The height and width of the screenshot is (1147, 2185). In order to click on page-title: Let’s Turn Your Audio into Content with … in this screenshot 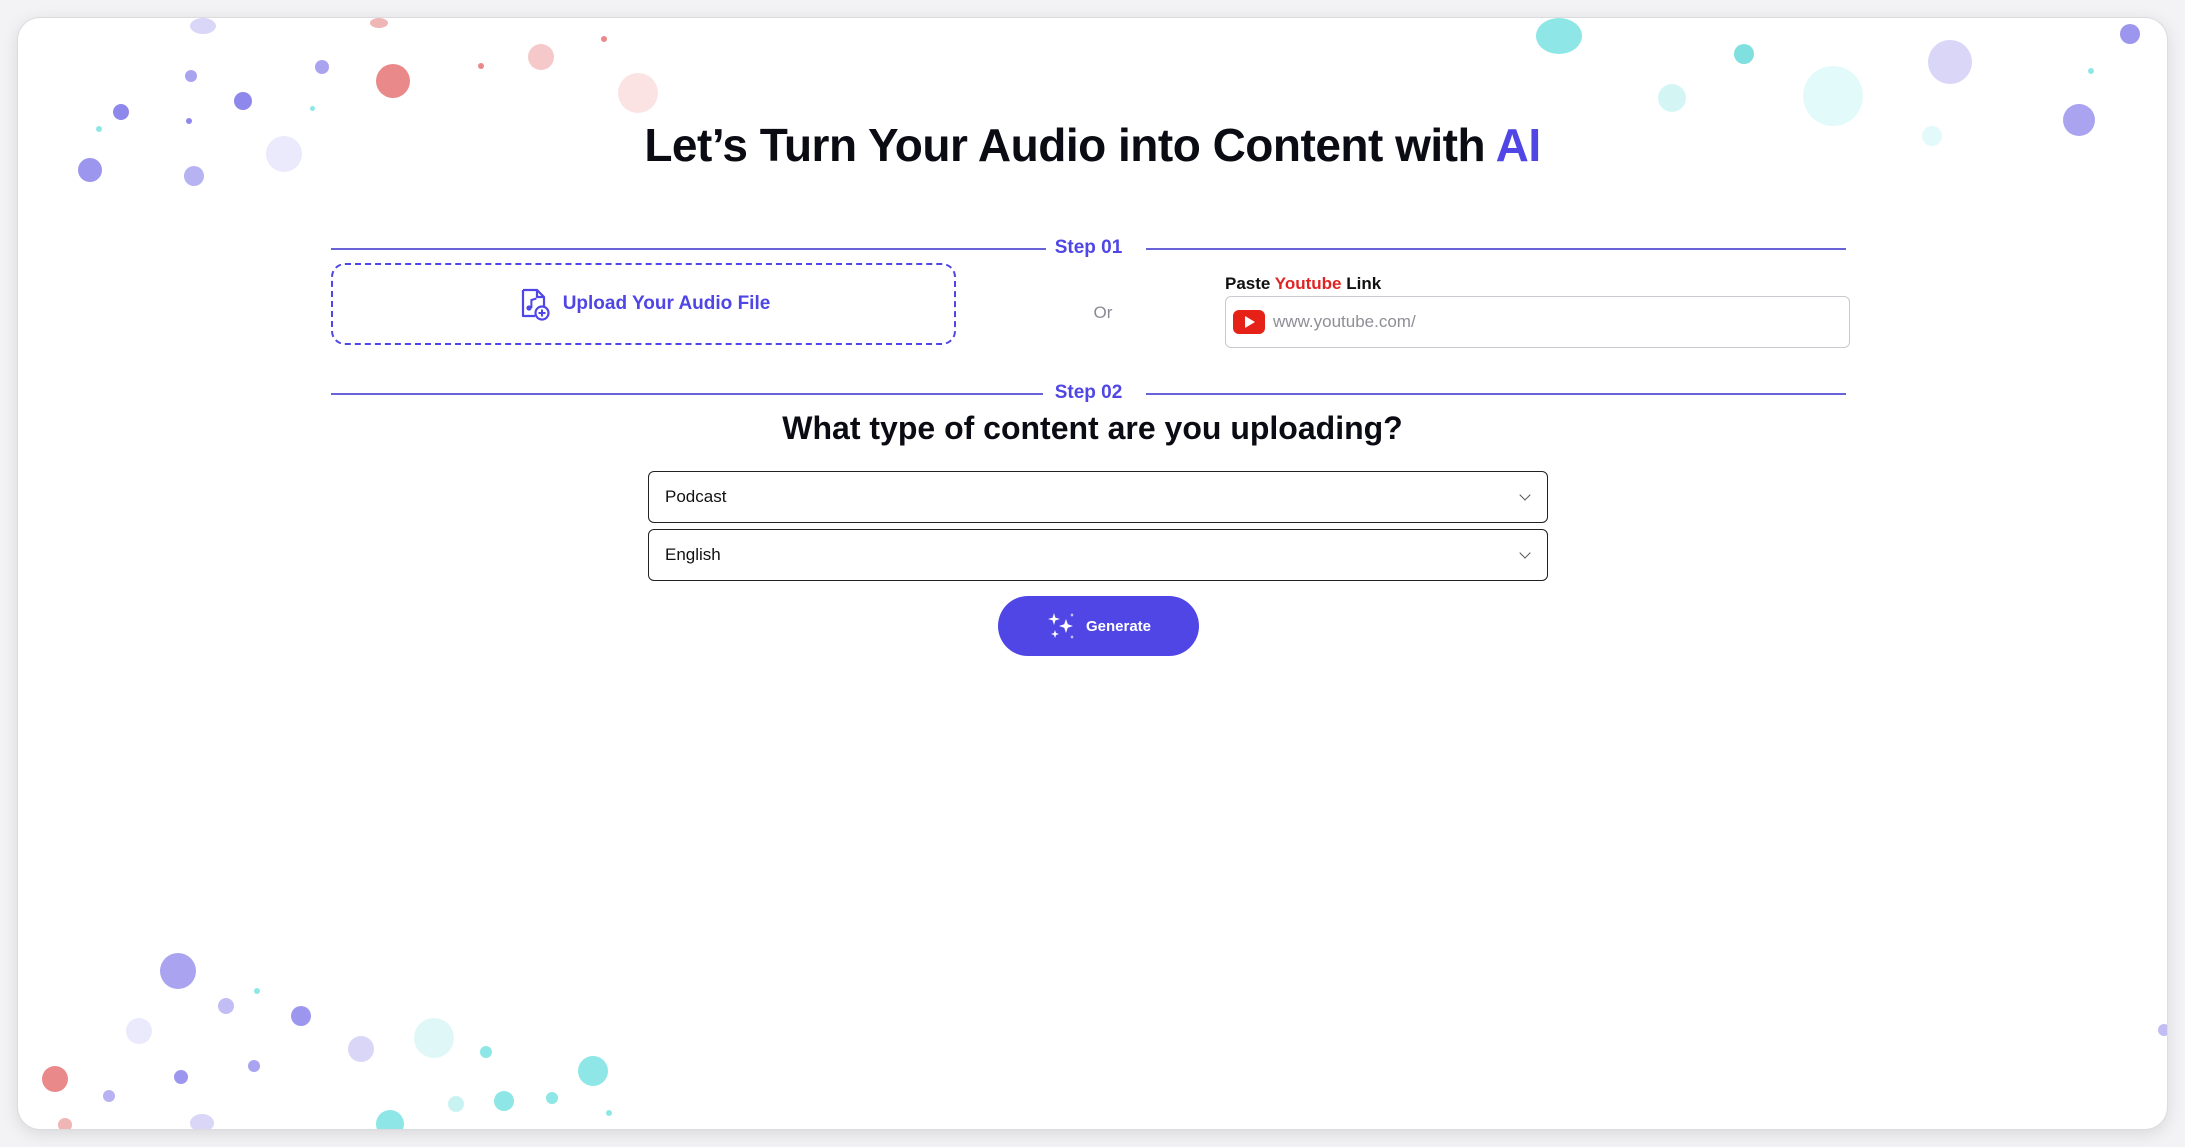, I will do `click(1092, 145)`.